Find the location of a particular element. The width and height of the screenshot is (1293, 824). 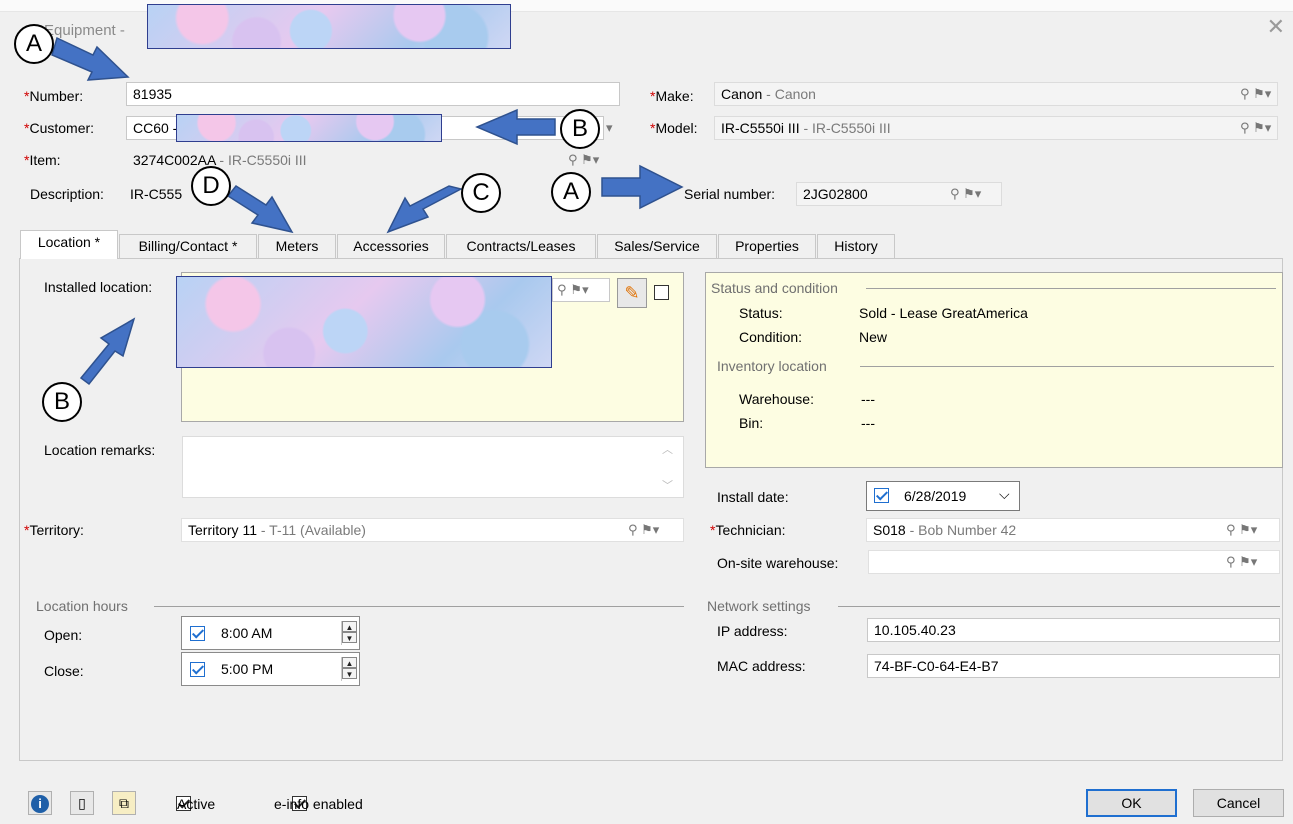

close-spinner: ▲ ▼ is located at coordinates (349, 669).